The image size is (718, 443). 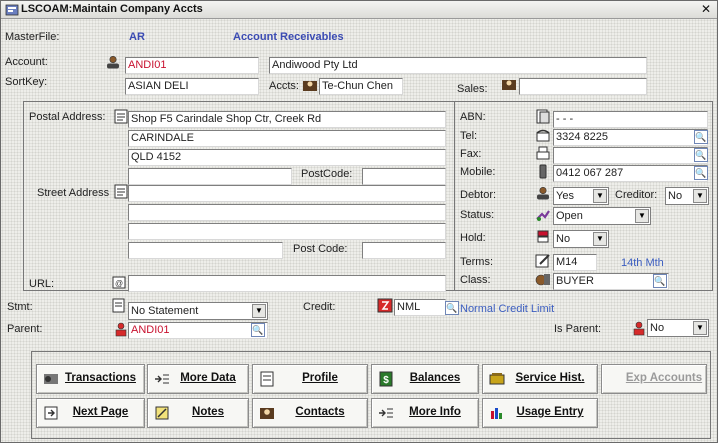 What do you see at coordinates (701, 173) in the screenshot?
I see `mobile-lookup-icon: 🔍` at bounding box center [701, 173].